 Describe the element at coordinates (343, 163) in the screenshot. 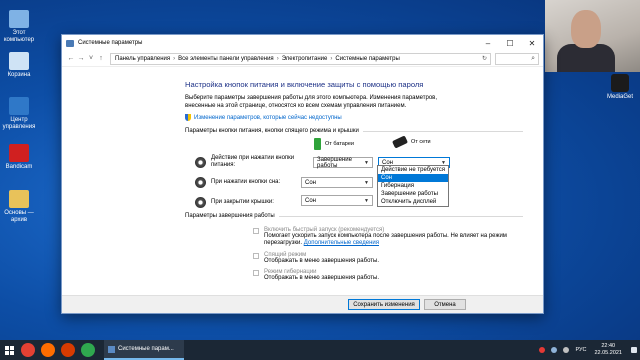

I see `power-button-battery-select: Завершение работы ▼` at that location.